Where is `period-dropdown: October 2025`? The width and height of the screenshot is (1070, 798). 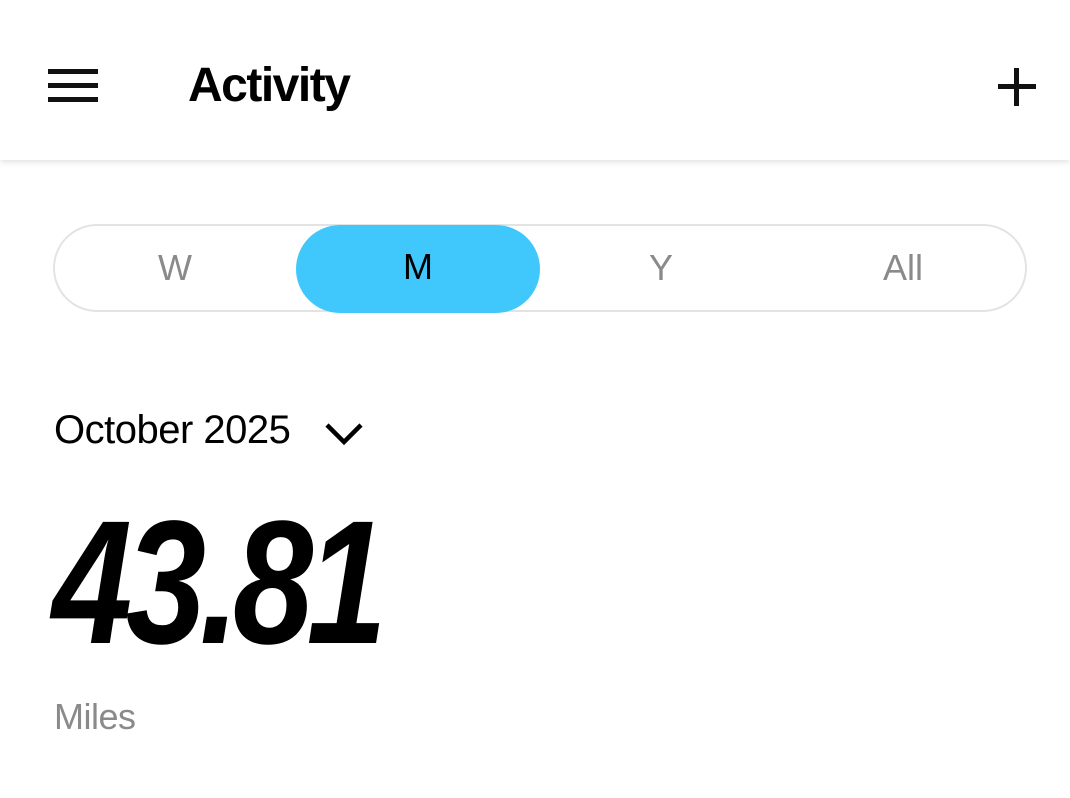 period-dropdown: October 2025 is located at coordinates (209, 430).